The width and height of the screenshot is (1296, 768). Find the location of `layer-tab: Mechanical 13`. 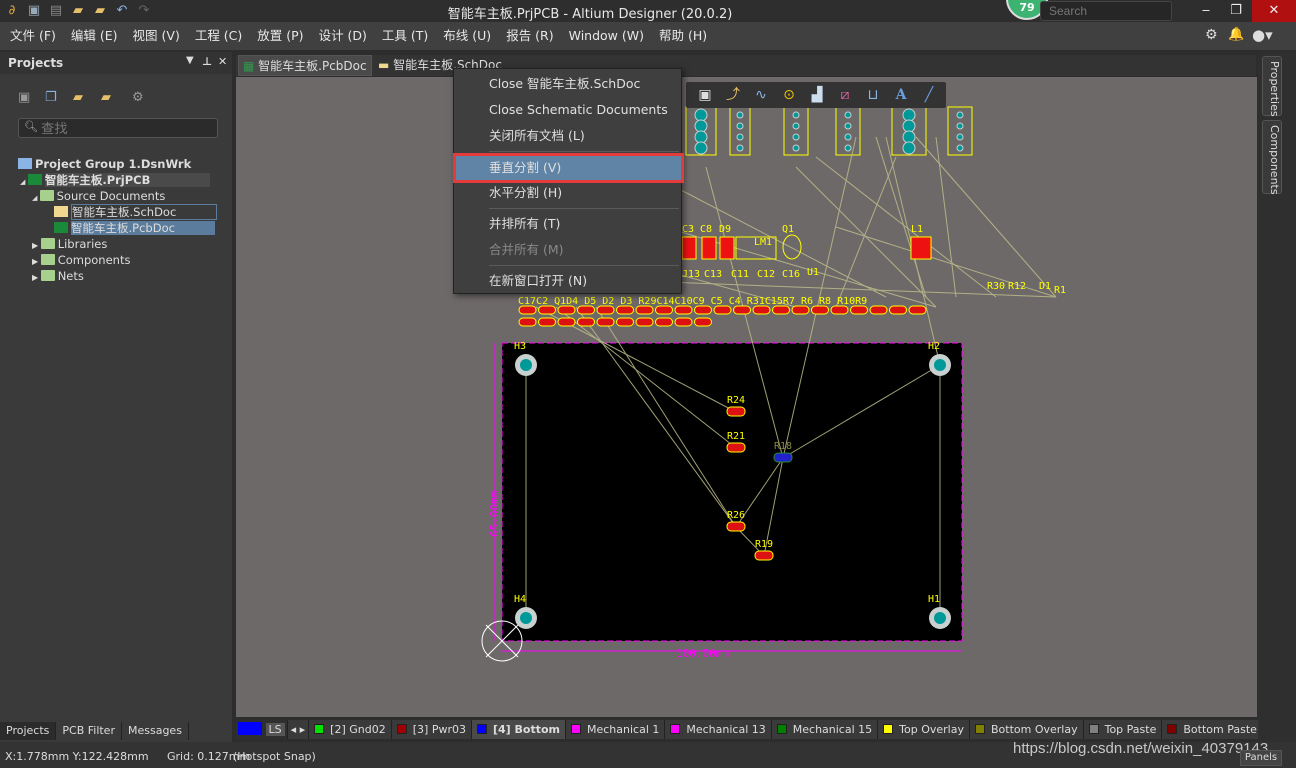

layer-tab: Mechanical 13 is located at coordinates (718, 729).